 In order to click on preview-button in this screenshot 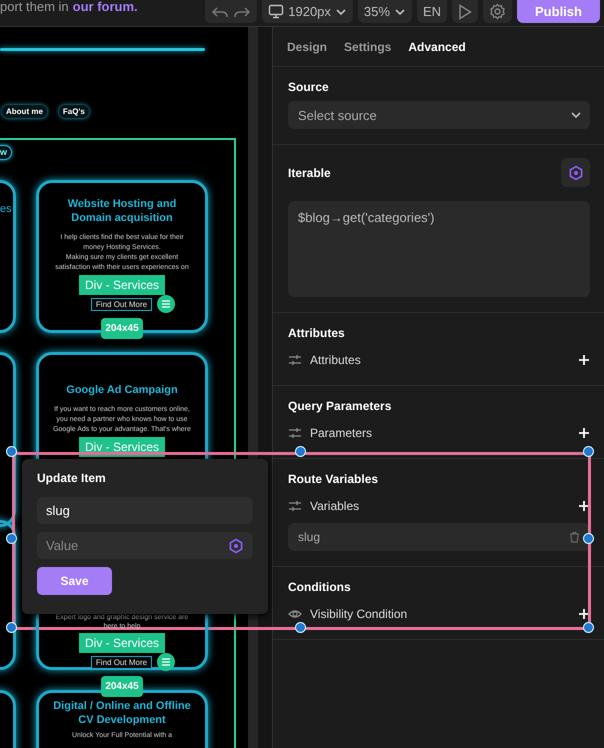, I will do `click(465, 11)`.